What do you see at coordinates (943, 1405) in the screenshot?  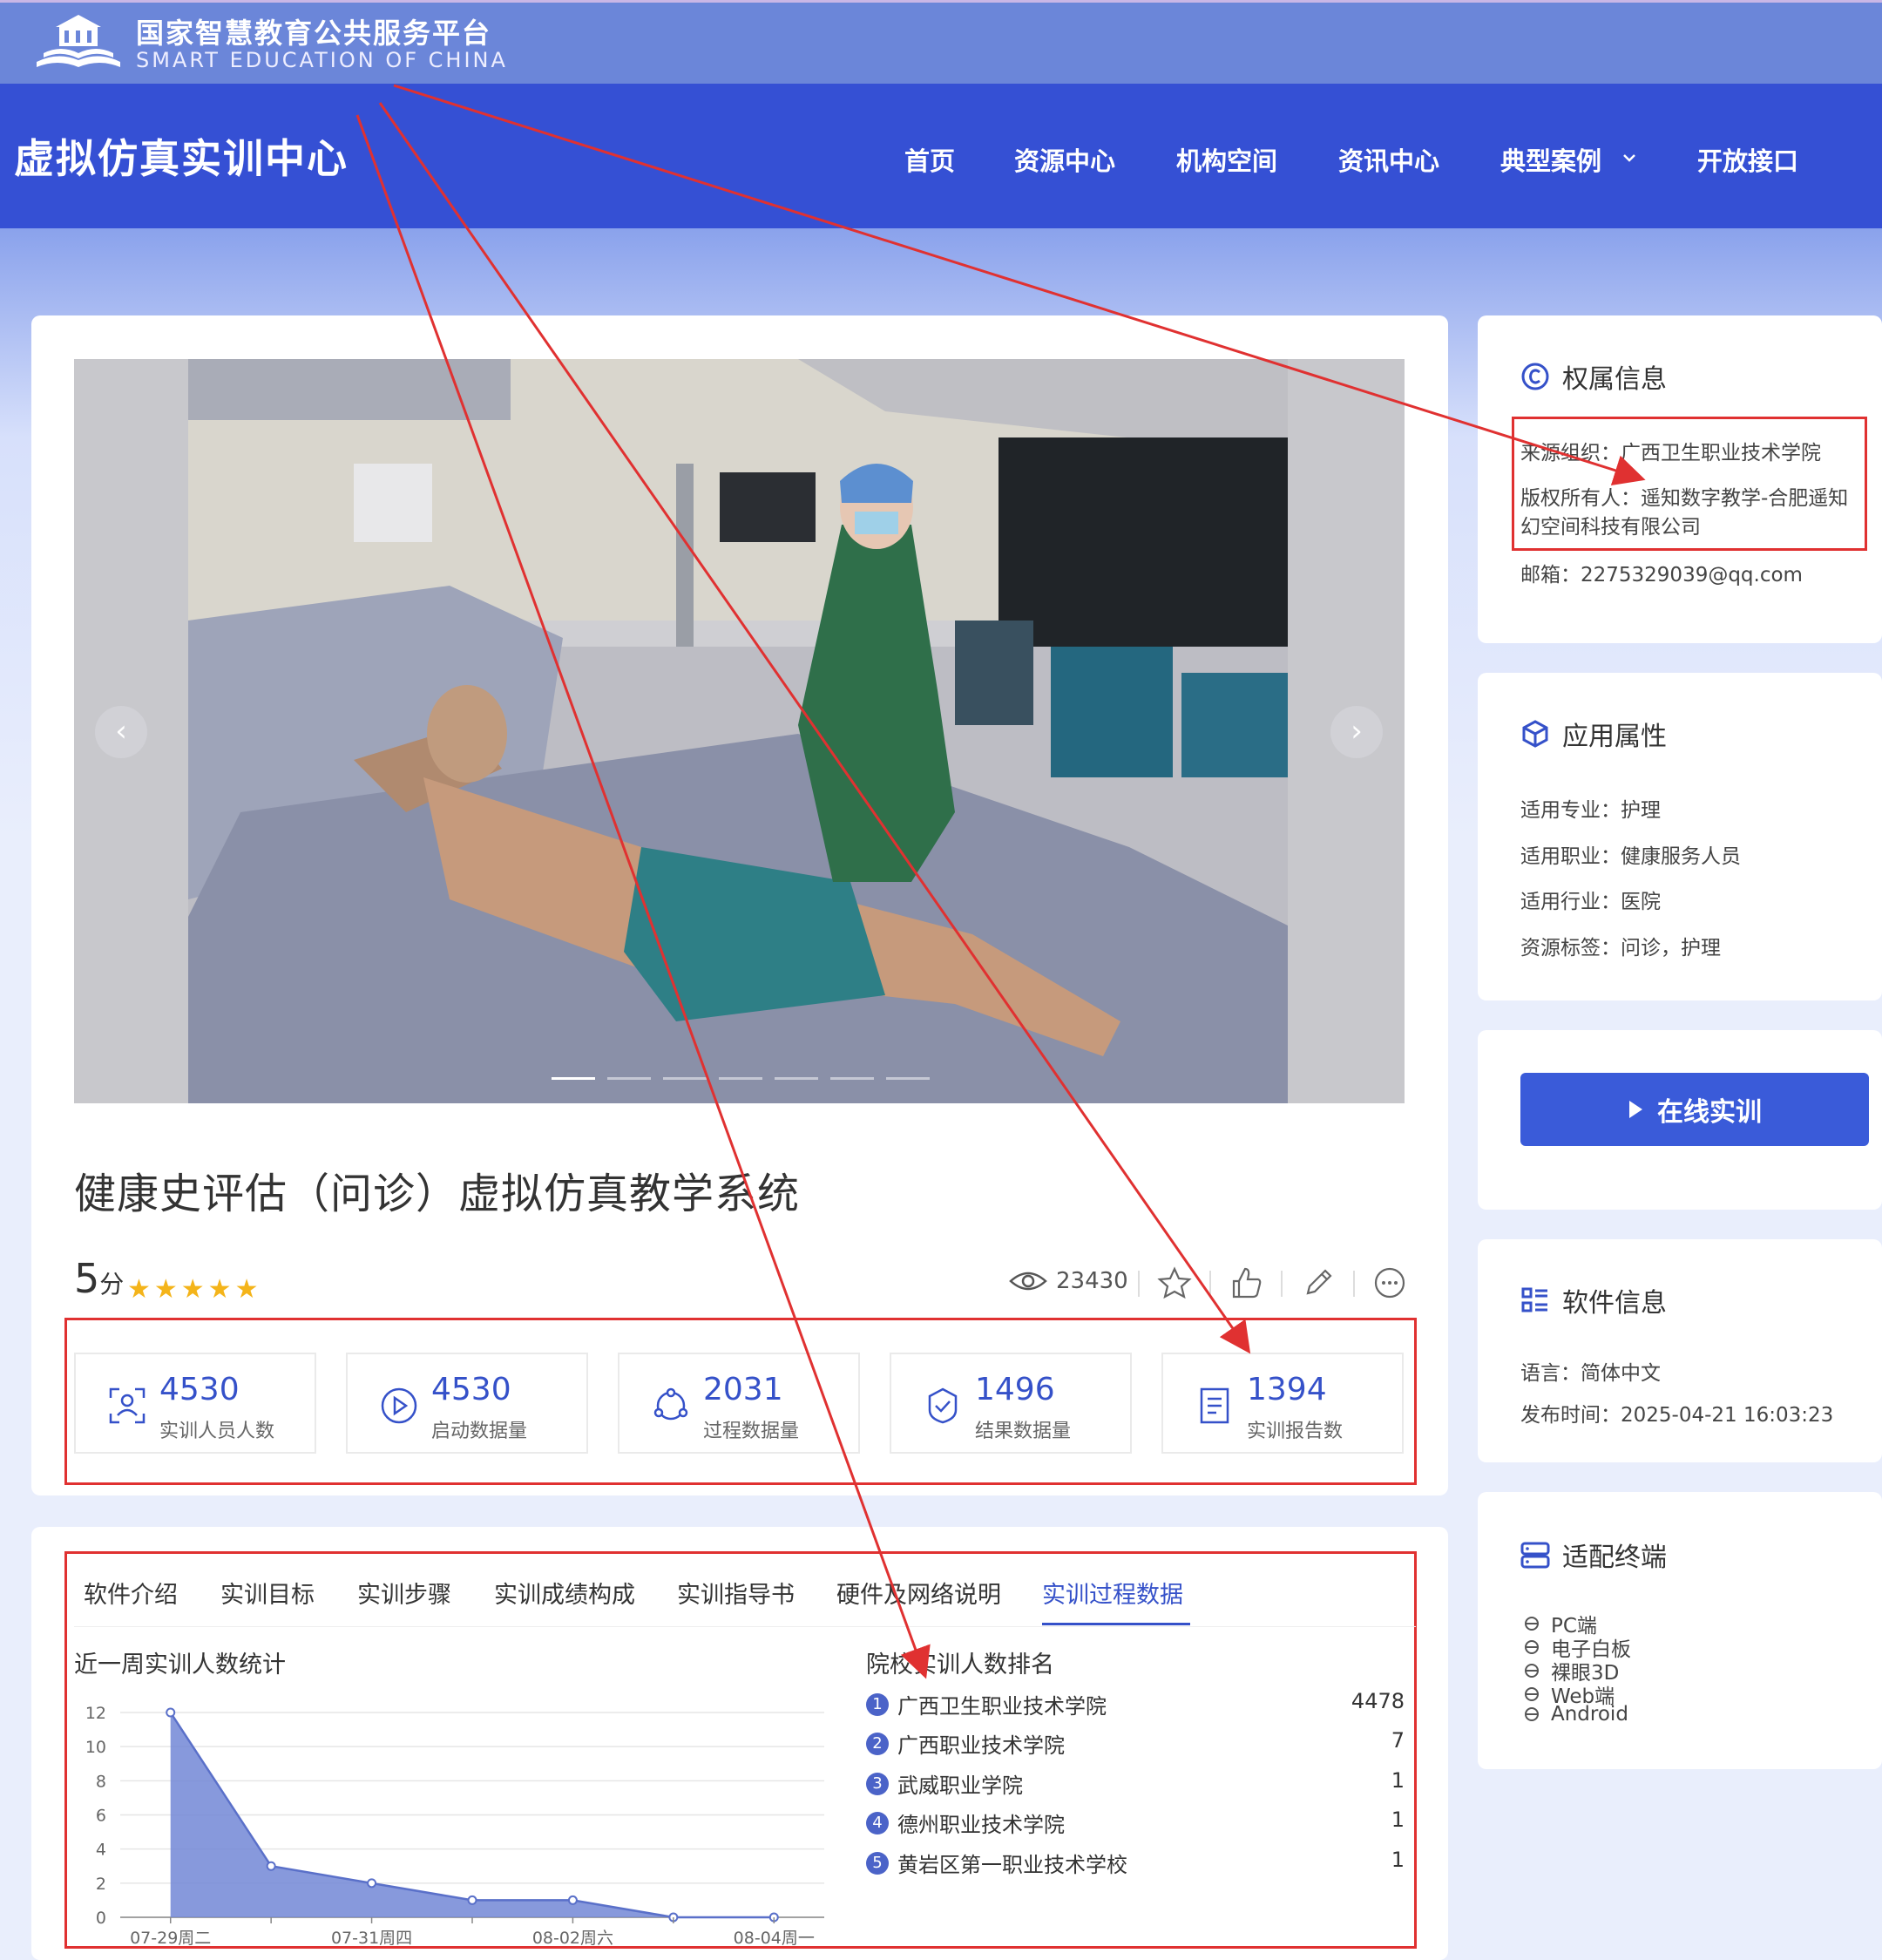 I see `check-result-icon` at bounding box center [943, 1405].